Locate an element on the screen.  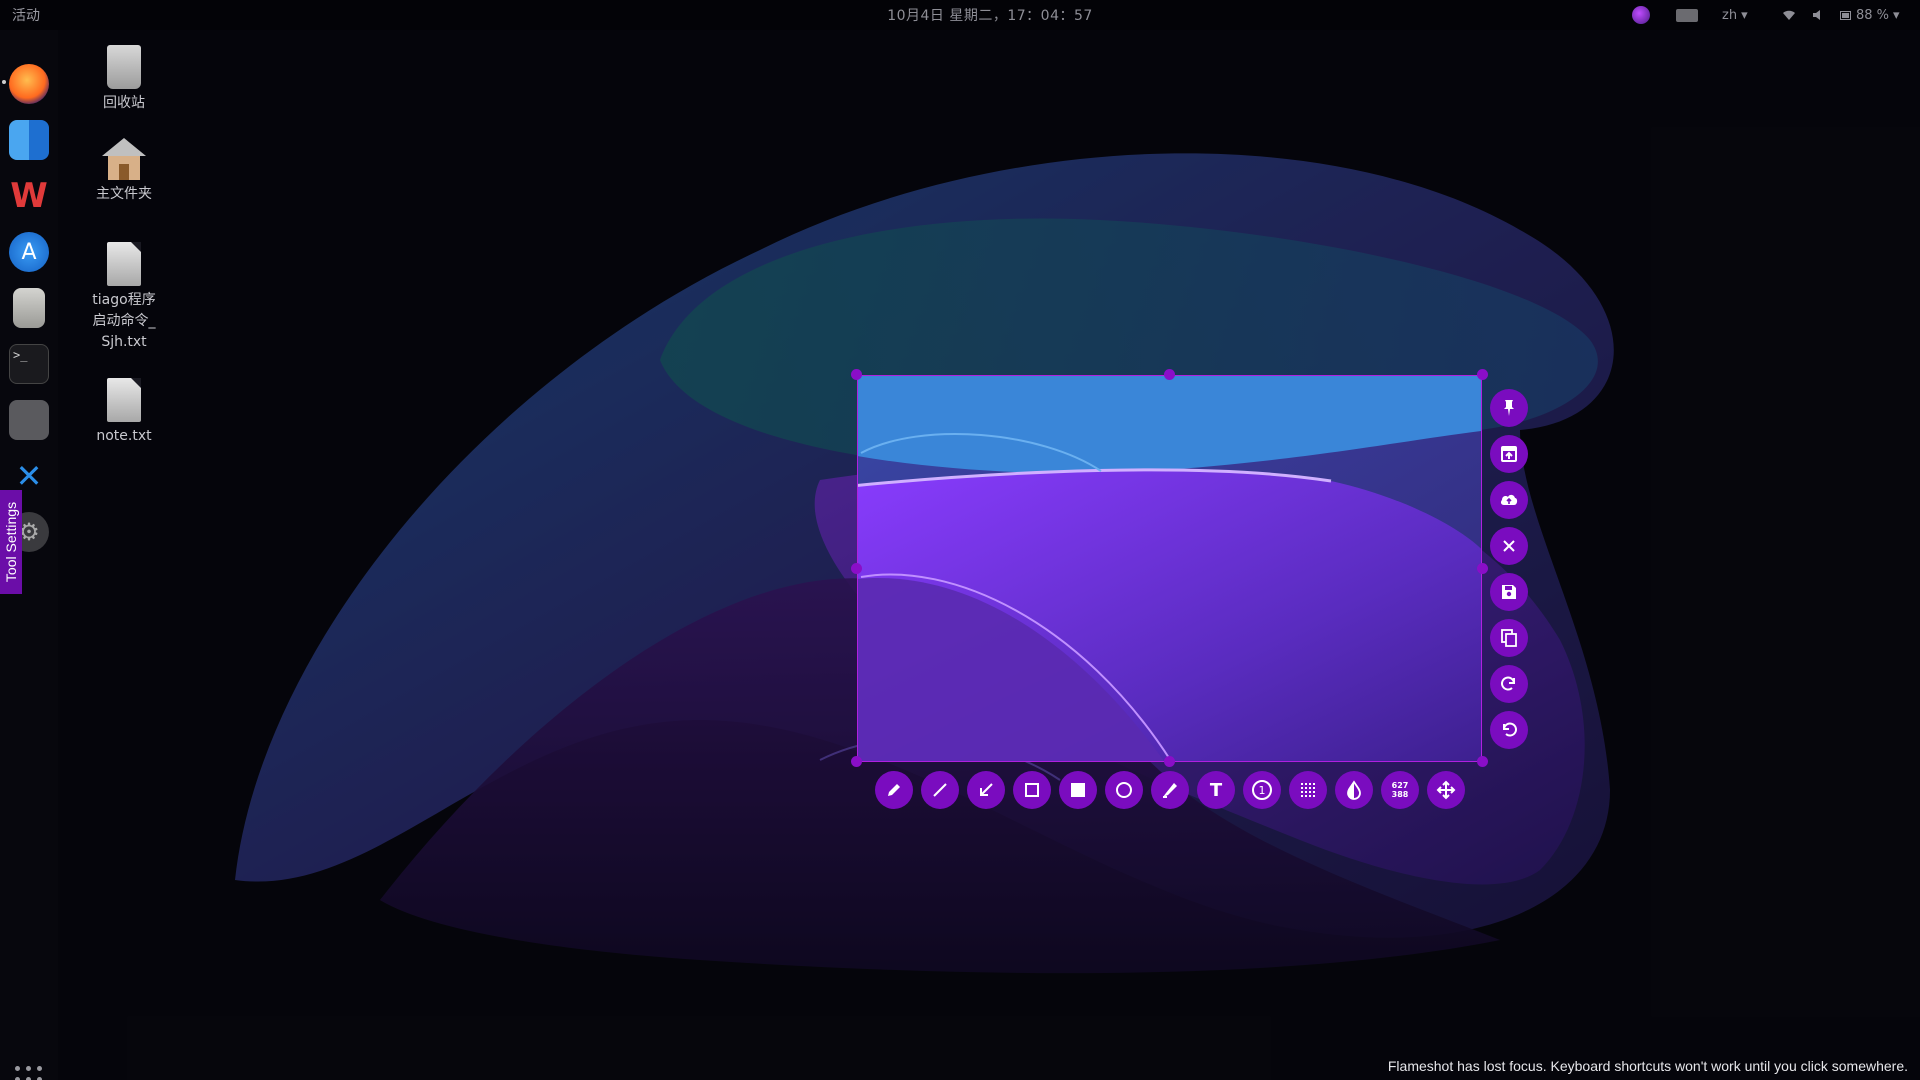
filled-rectangle-tool-button is located at coordinates (1078, 790).